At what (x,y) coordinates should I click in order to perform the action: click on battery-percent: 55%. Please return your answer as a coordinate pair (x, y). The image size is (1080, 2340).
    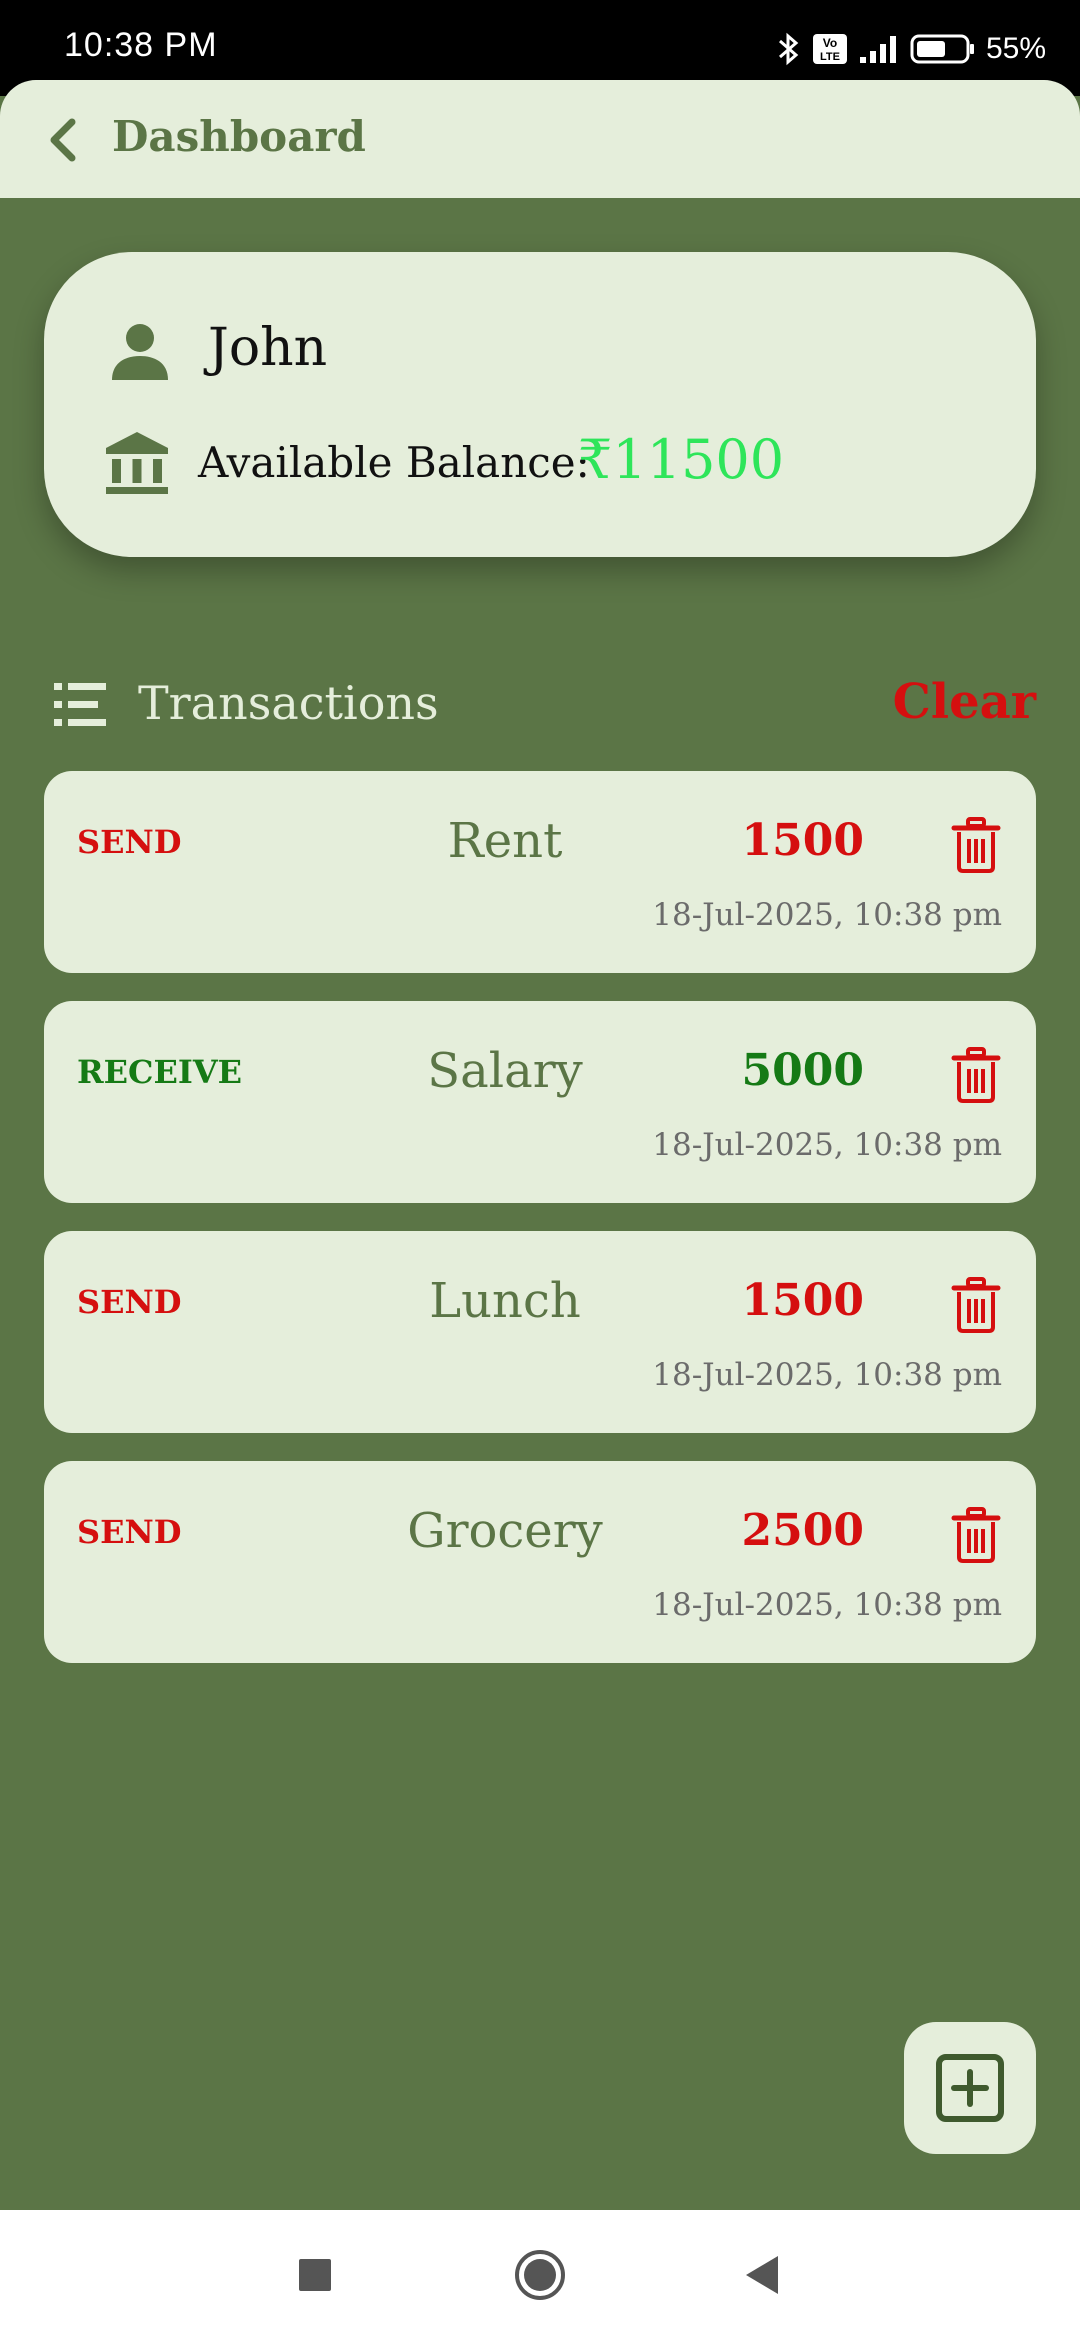
    Looking at the image, I should click on (1015, 48).